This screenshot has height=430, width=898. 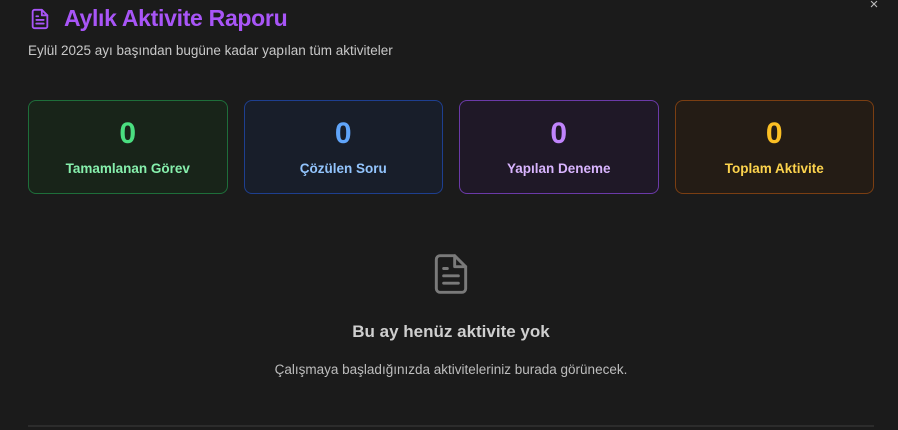 I want to click on stat-label: Toplam Aktivite, so click(x=774, y=168).